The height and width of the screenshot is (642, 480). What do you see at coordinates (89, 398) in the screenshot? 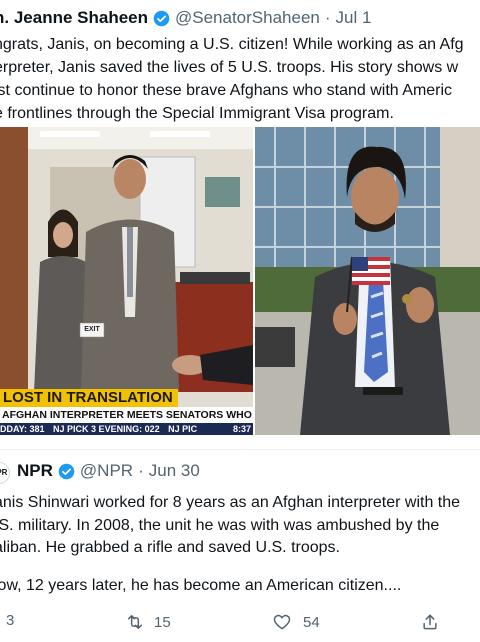
I see `lower-third-title: LOST IN TRANSLATION` at bounding box center [89, 398].